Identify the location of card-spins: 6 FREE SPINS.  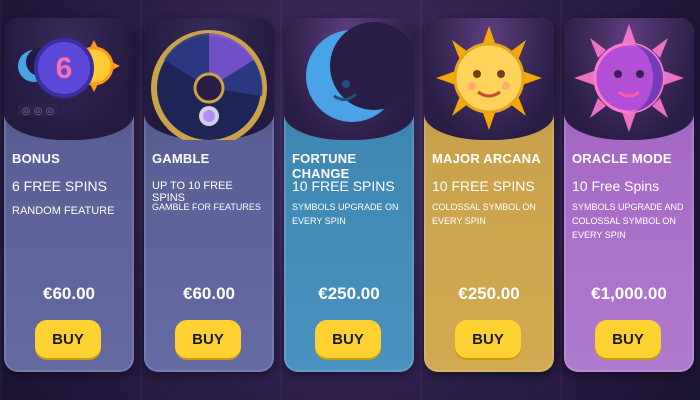
(59, 186).